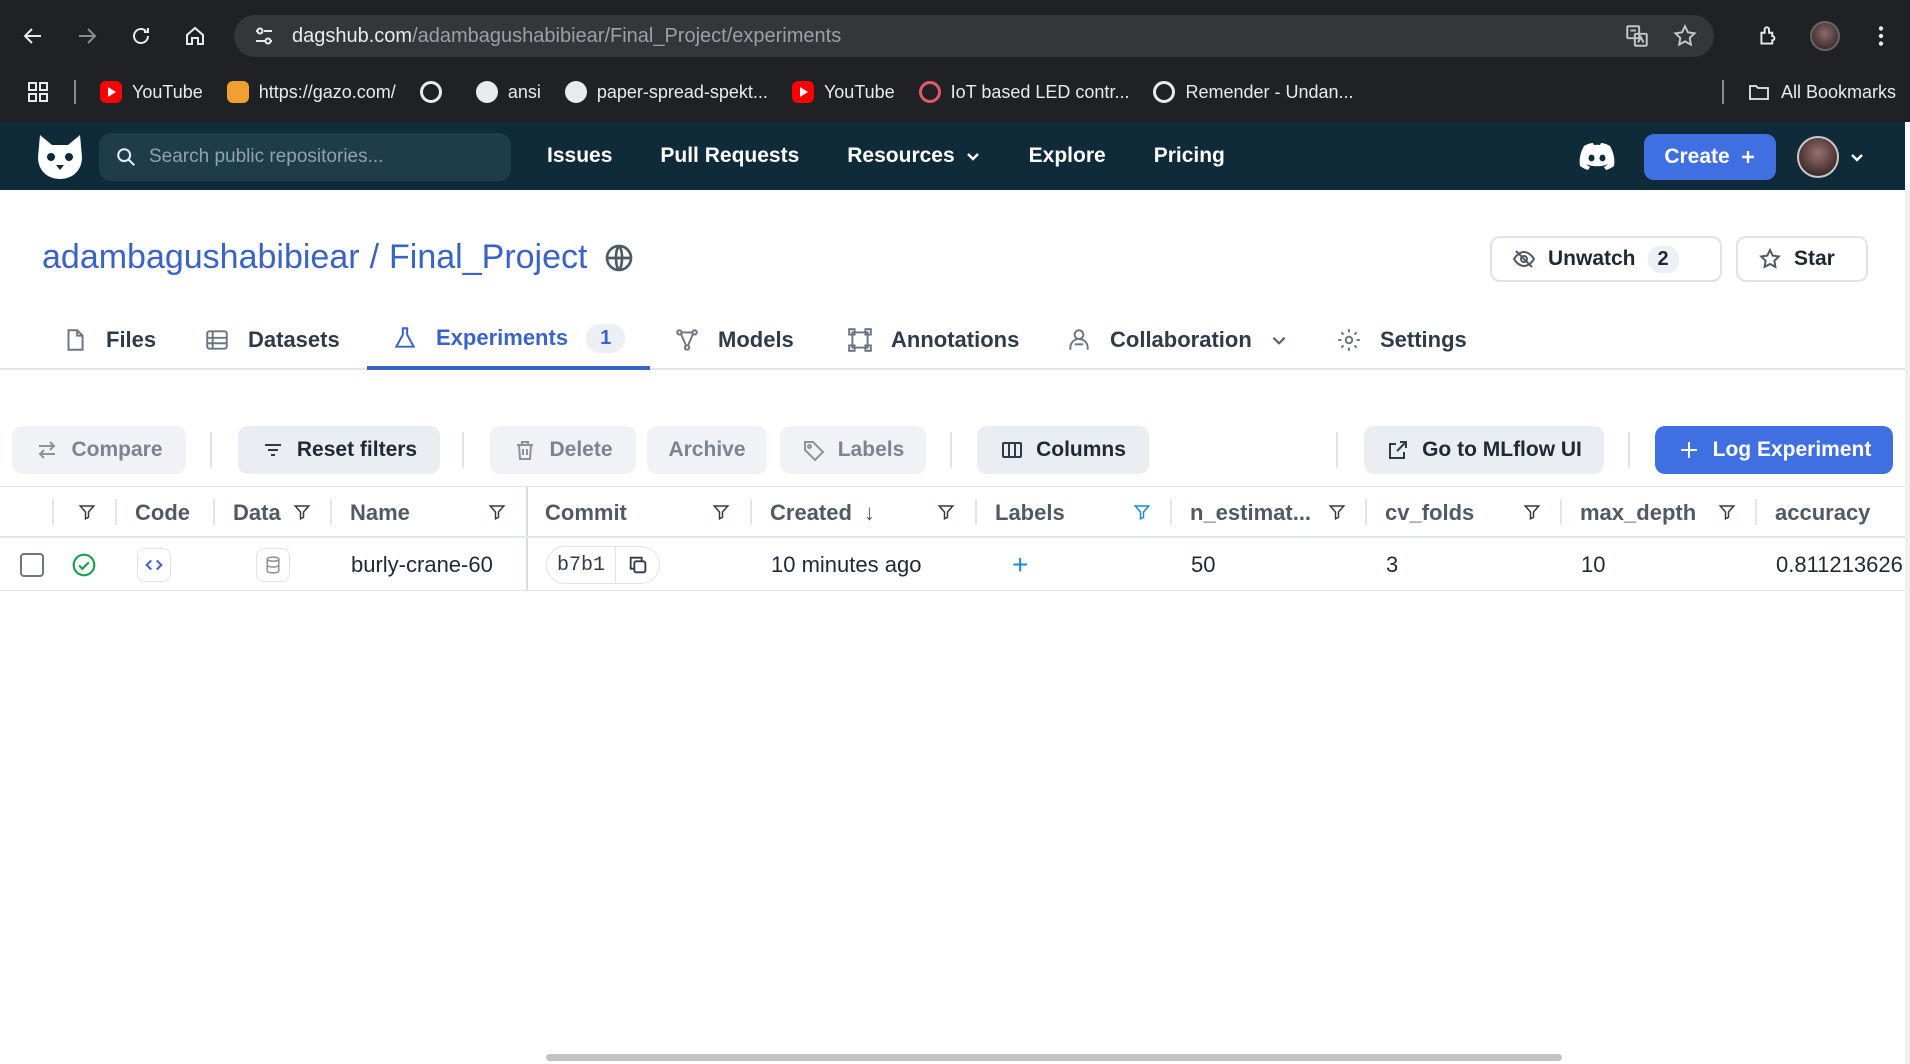 Image resolution: width=1910 pixels, height=1064 pixels. Describe the element at coordinates (32, 565) in the screenshot. I see `row-checkbox` at that location.